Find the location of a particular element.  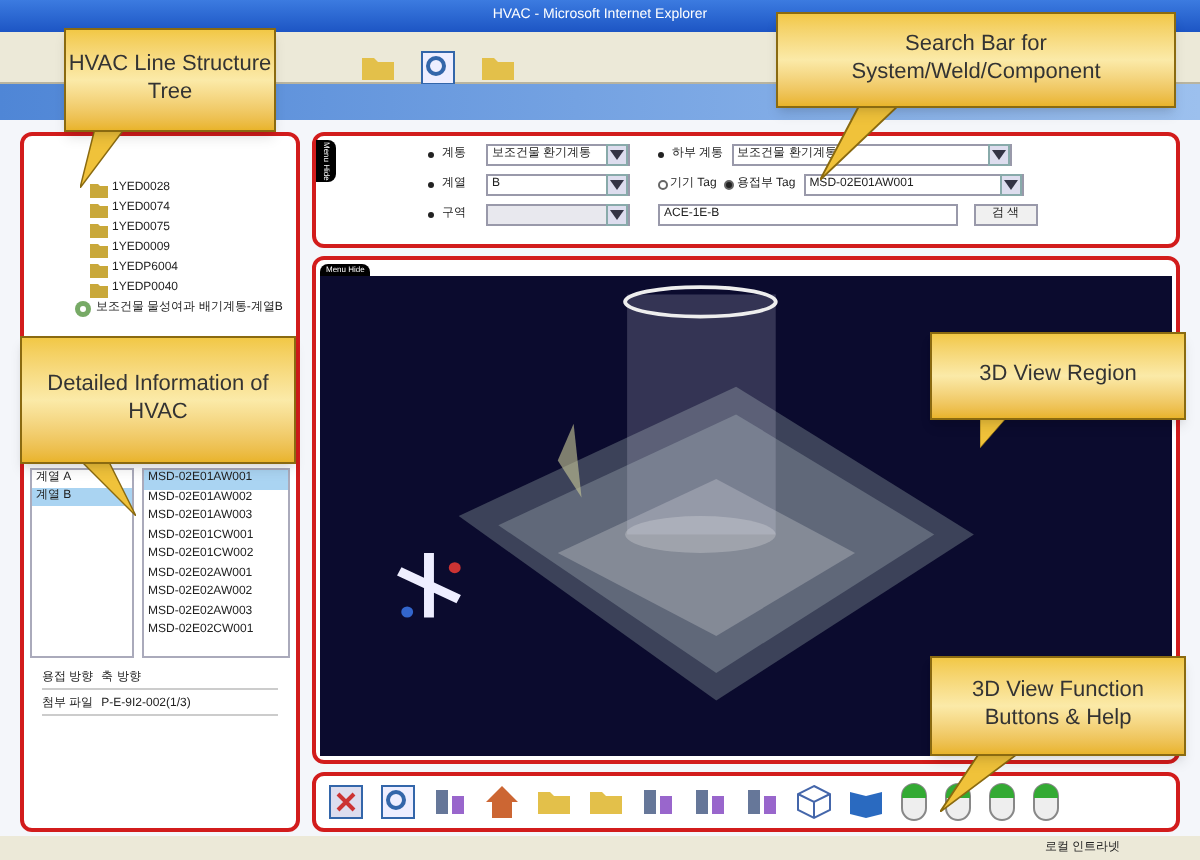

gear-icon is located at coordinates (83, 309).